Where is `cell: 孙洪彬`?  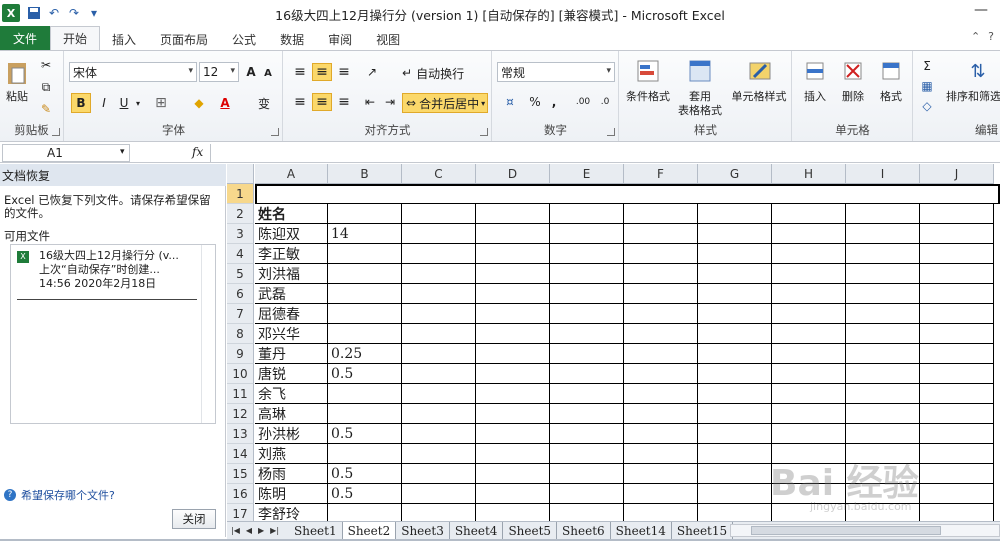
cell: 孙洪彬 is located at coordinates (291, 434).